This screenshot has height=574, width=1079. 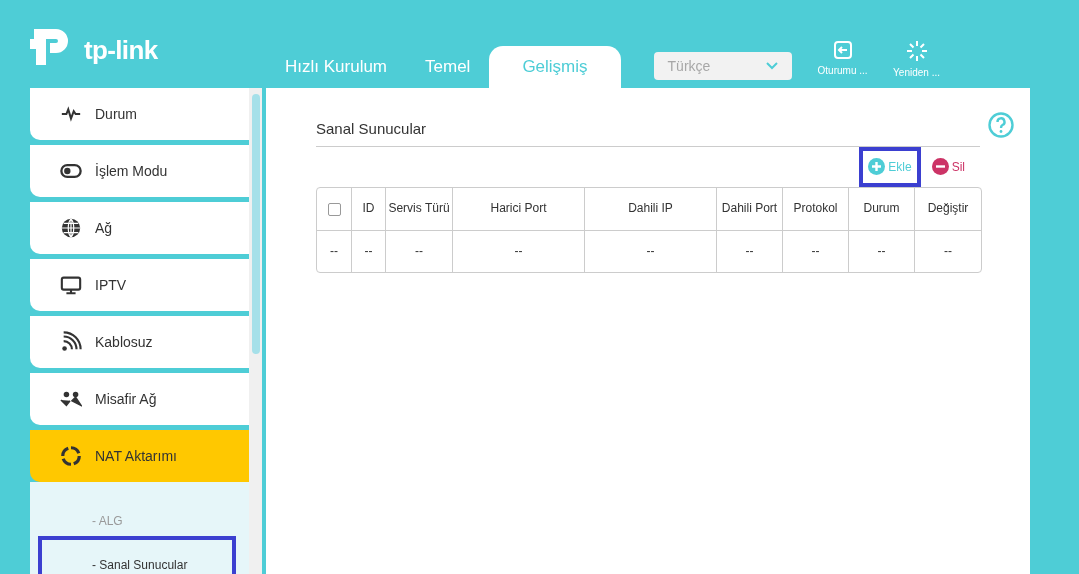 What do you see at coordinates (334, 209) in the screenshot?
I see `select-all-checkbox` at bounding box center [334, 209].